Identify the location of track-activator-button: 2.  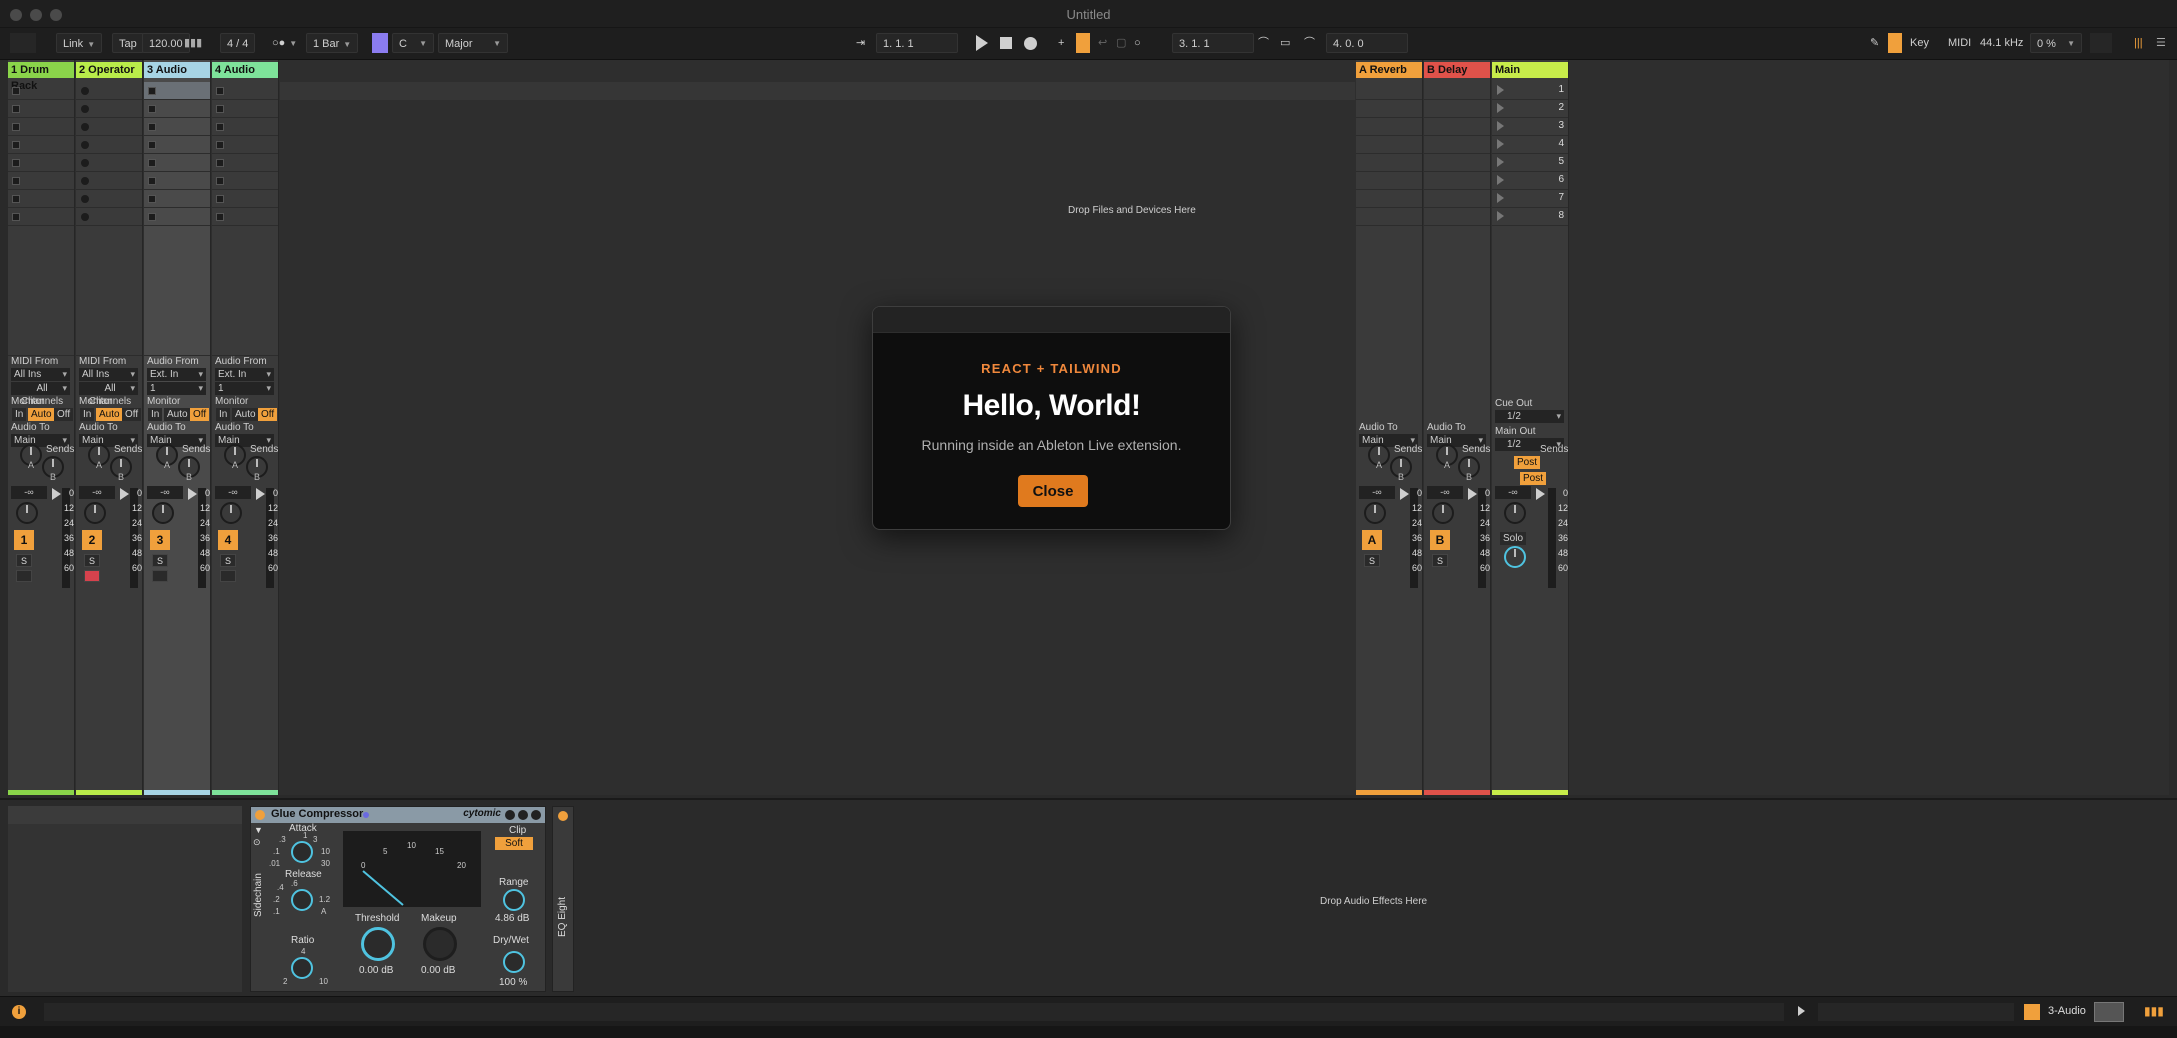
(92, 540).